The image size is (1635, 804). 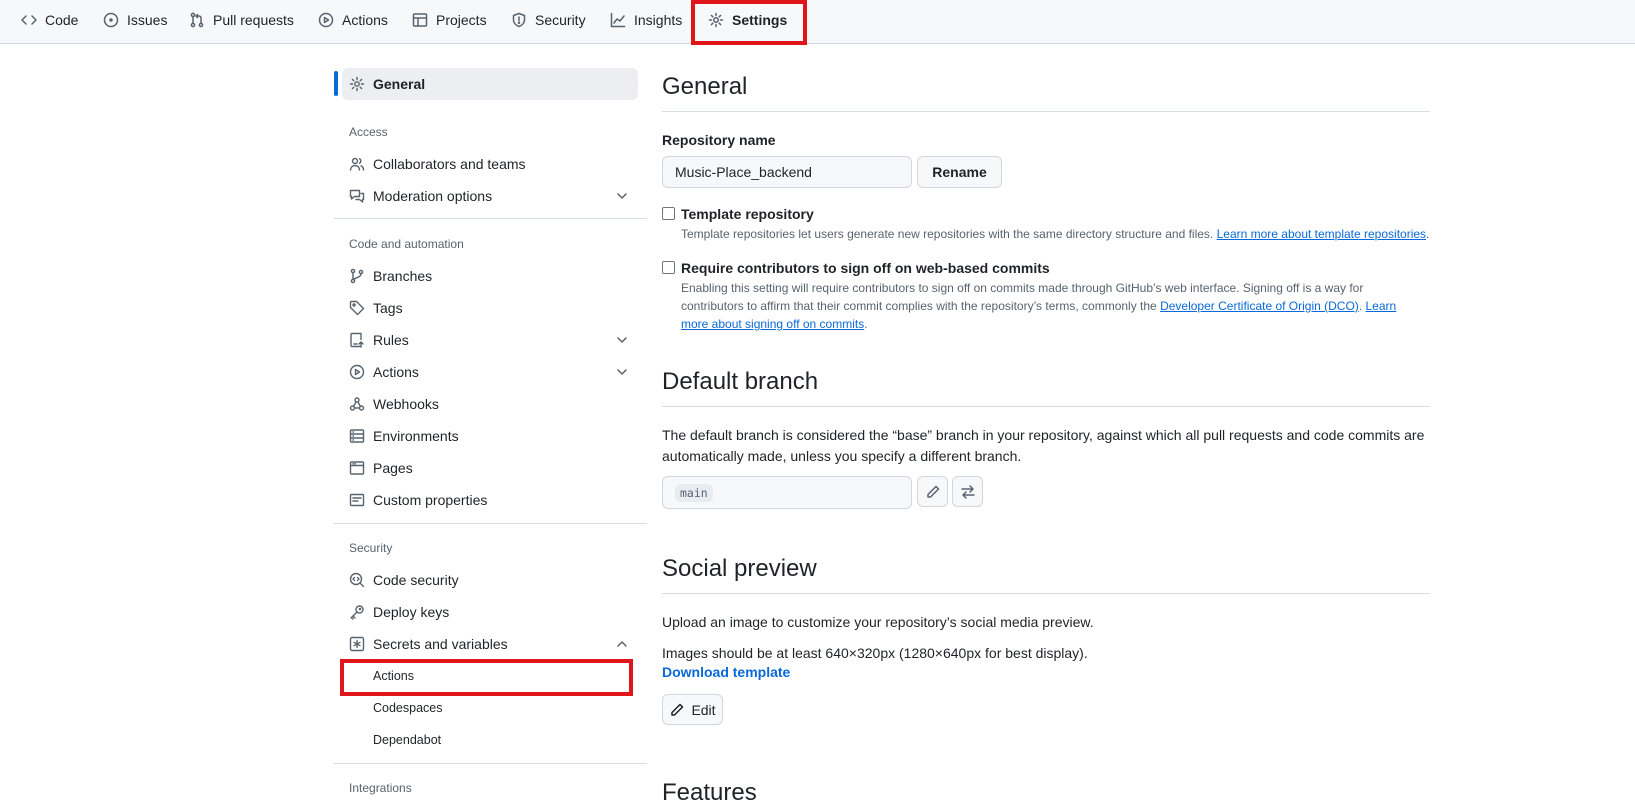 I want to click on chevron-up-icon, so click(x=622, y=644).